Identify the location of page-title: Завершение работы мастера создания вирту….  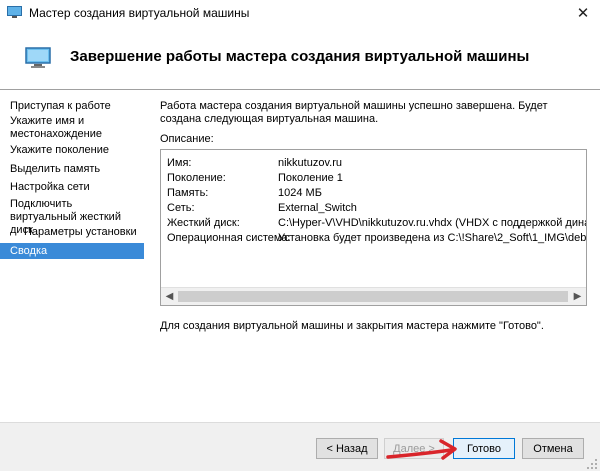
(300, 56).